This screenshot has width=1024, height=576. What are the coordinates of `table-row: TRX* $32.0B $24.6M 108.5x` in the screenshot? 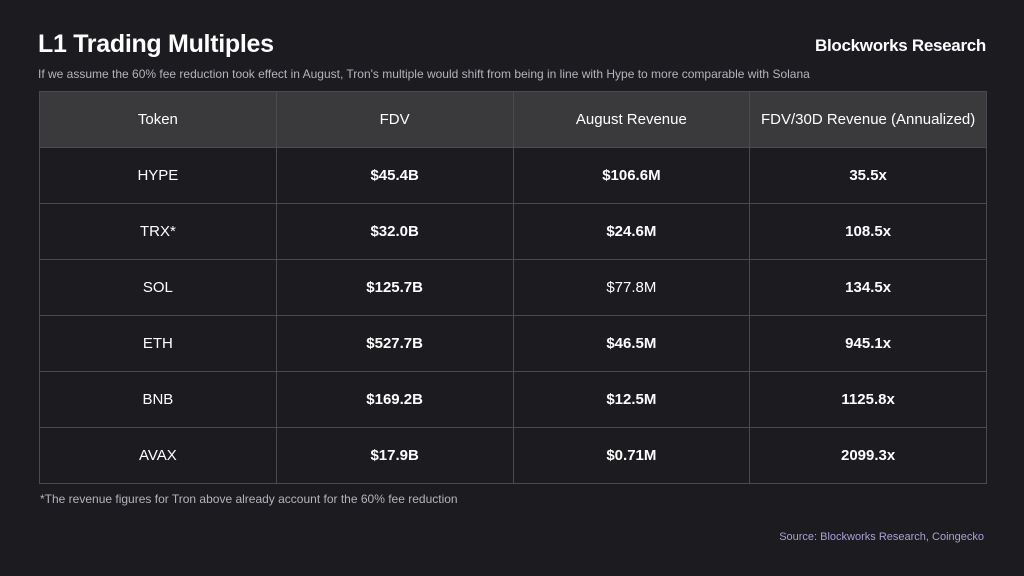 It's located at (513, 231).